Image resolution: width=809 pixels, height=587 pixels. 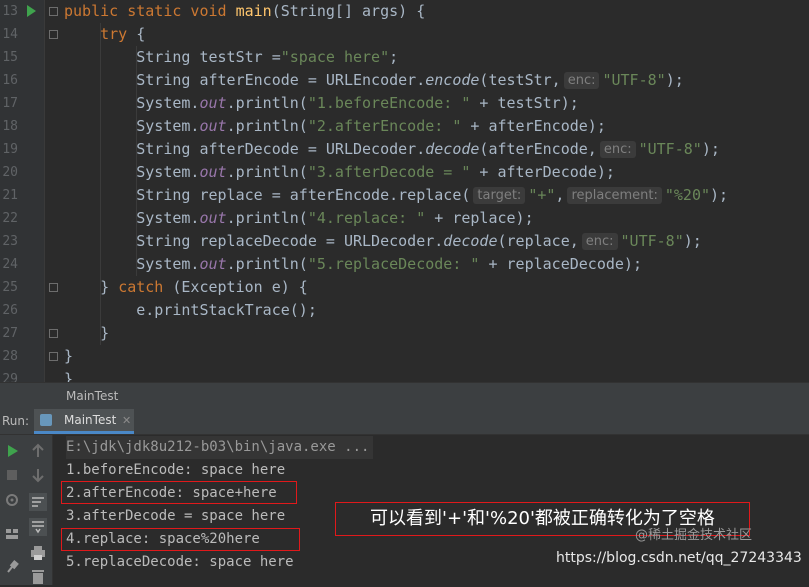 What do you see at coordinates (404, 287) in the screenshot?
I see `code-line: 25 } catch (Exception e) {` at bounding box center [404, 287].